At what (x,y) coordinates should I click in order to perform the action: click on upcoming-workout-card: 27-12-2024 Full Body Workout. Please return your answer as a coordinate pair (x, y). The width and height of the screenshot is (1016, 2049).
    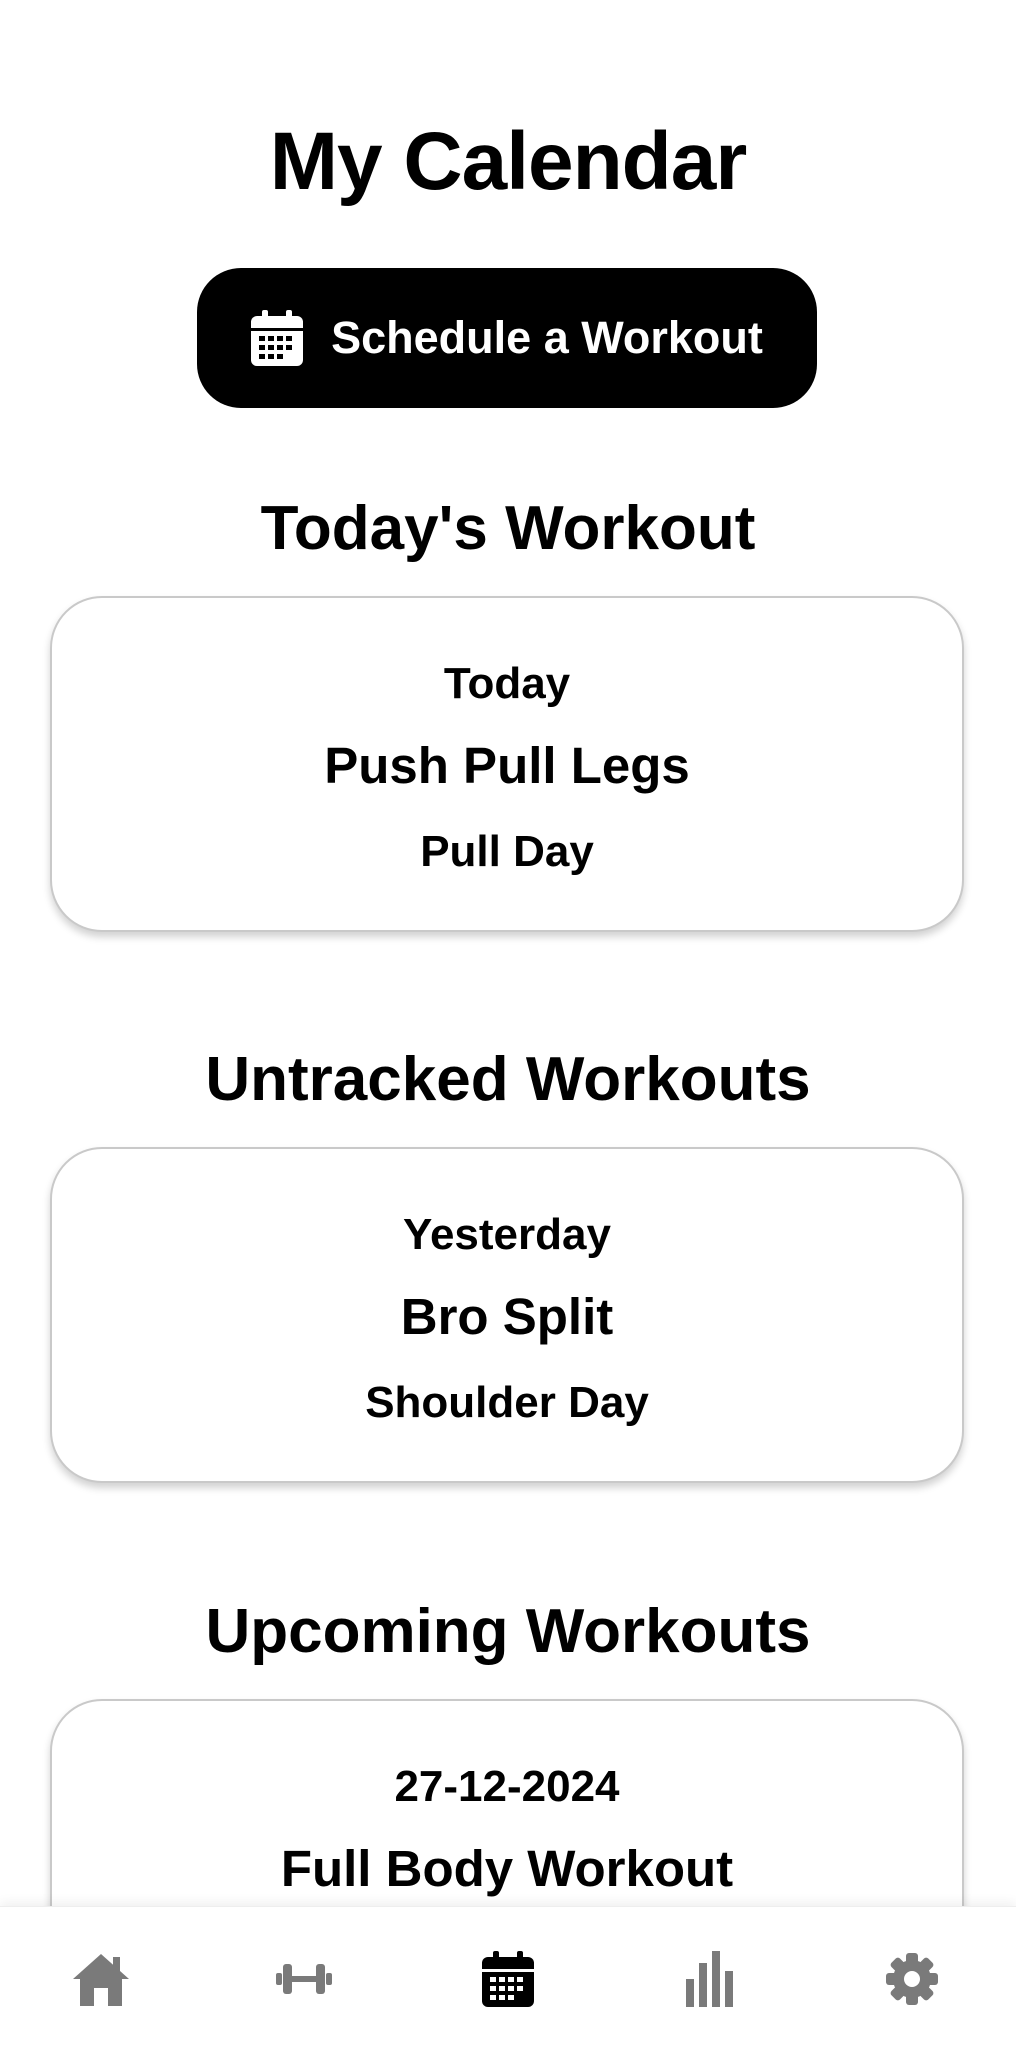
    Looking at the image, I should click on (507, 1802).